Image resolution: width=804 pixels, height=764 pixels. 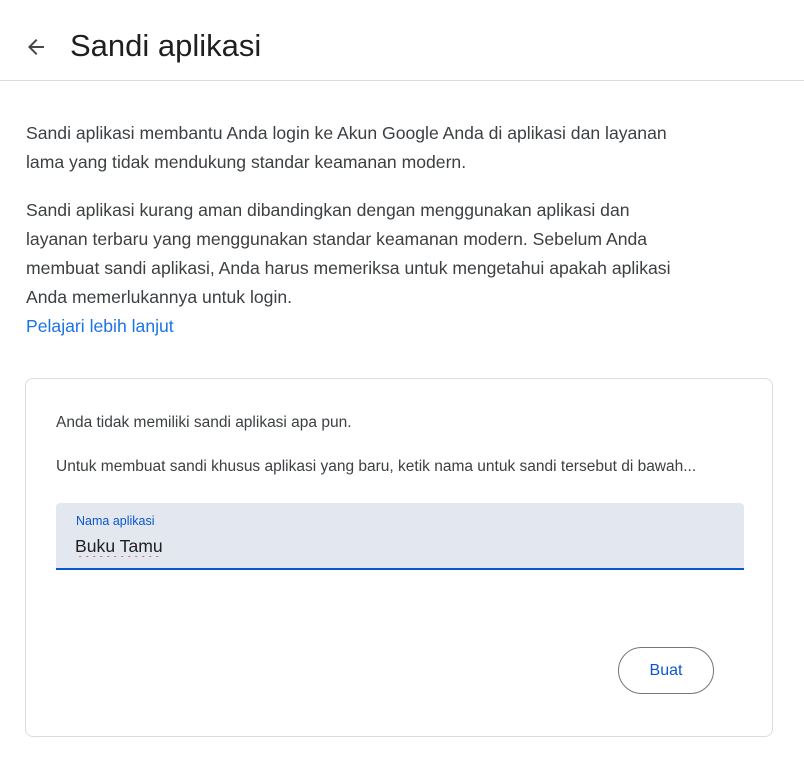 What do you see at coordinates (166, 45) in the screenshot?
I see `page-title: Sandi aplikasi` at bounding box center [166, 45].